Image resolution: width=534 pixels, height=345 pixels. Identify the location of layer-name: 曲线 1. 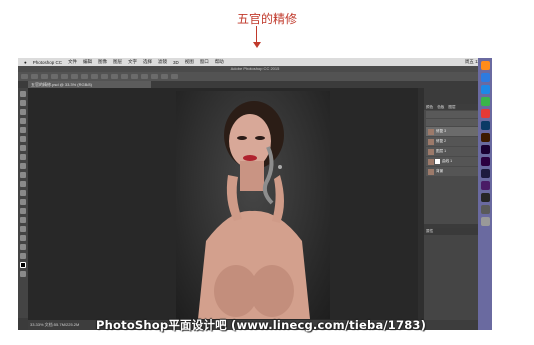
(447, 161).